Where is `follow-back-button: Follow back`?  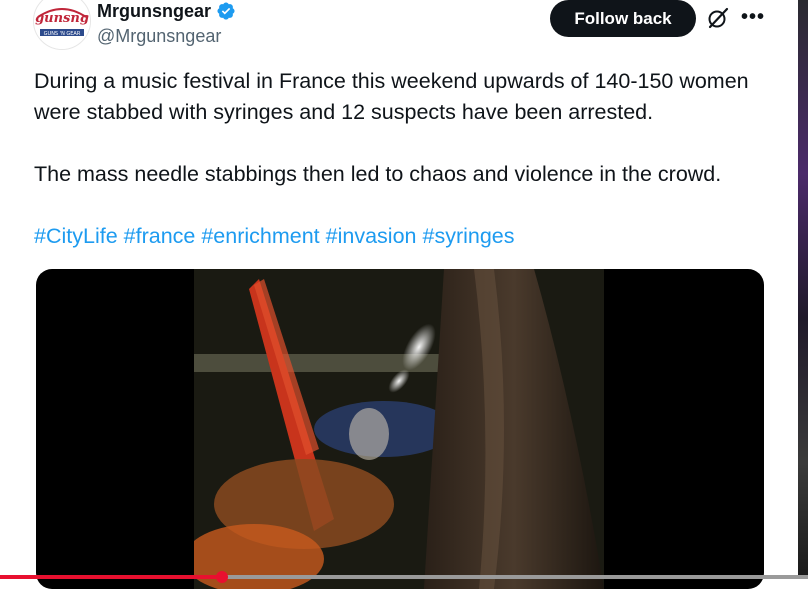 follow-back-button: Follow back is located at coordinates (623, 18).